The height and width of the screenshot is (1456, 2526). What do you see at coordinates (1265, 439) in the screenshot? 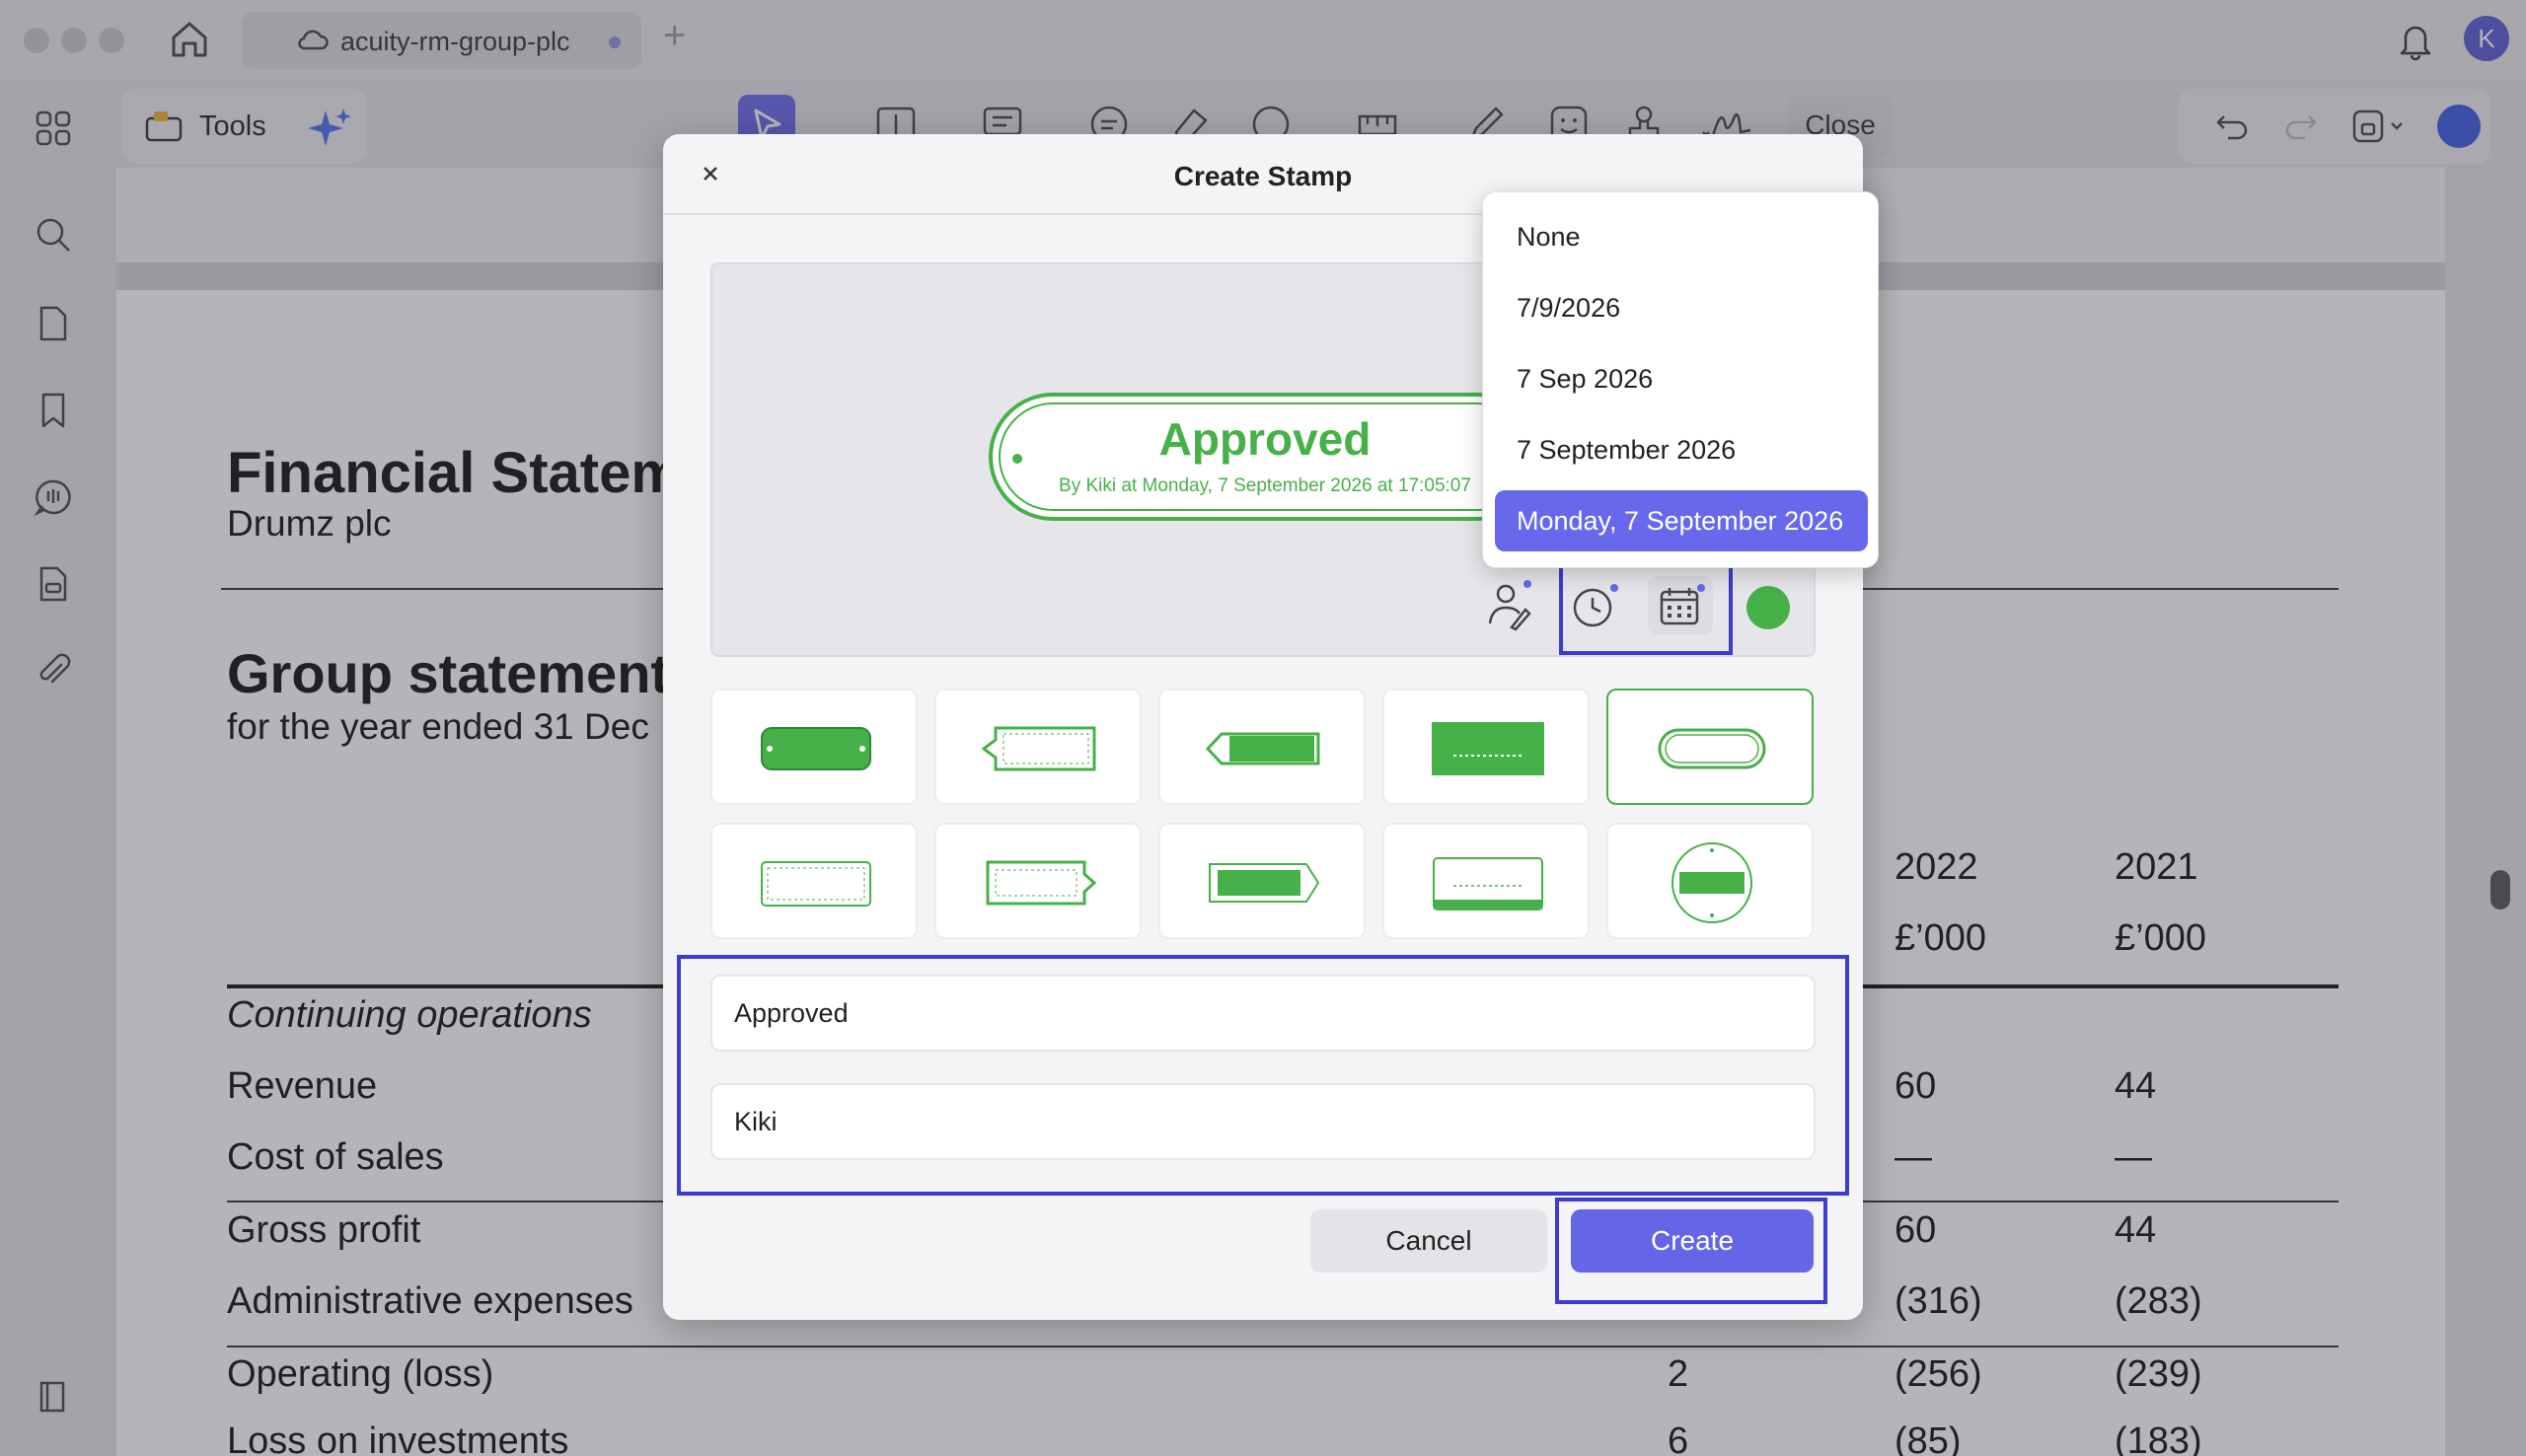
I see `stamp-preview-title: Approved` at bounding box center [1265, 439].